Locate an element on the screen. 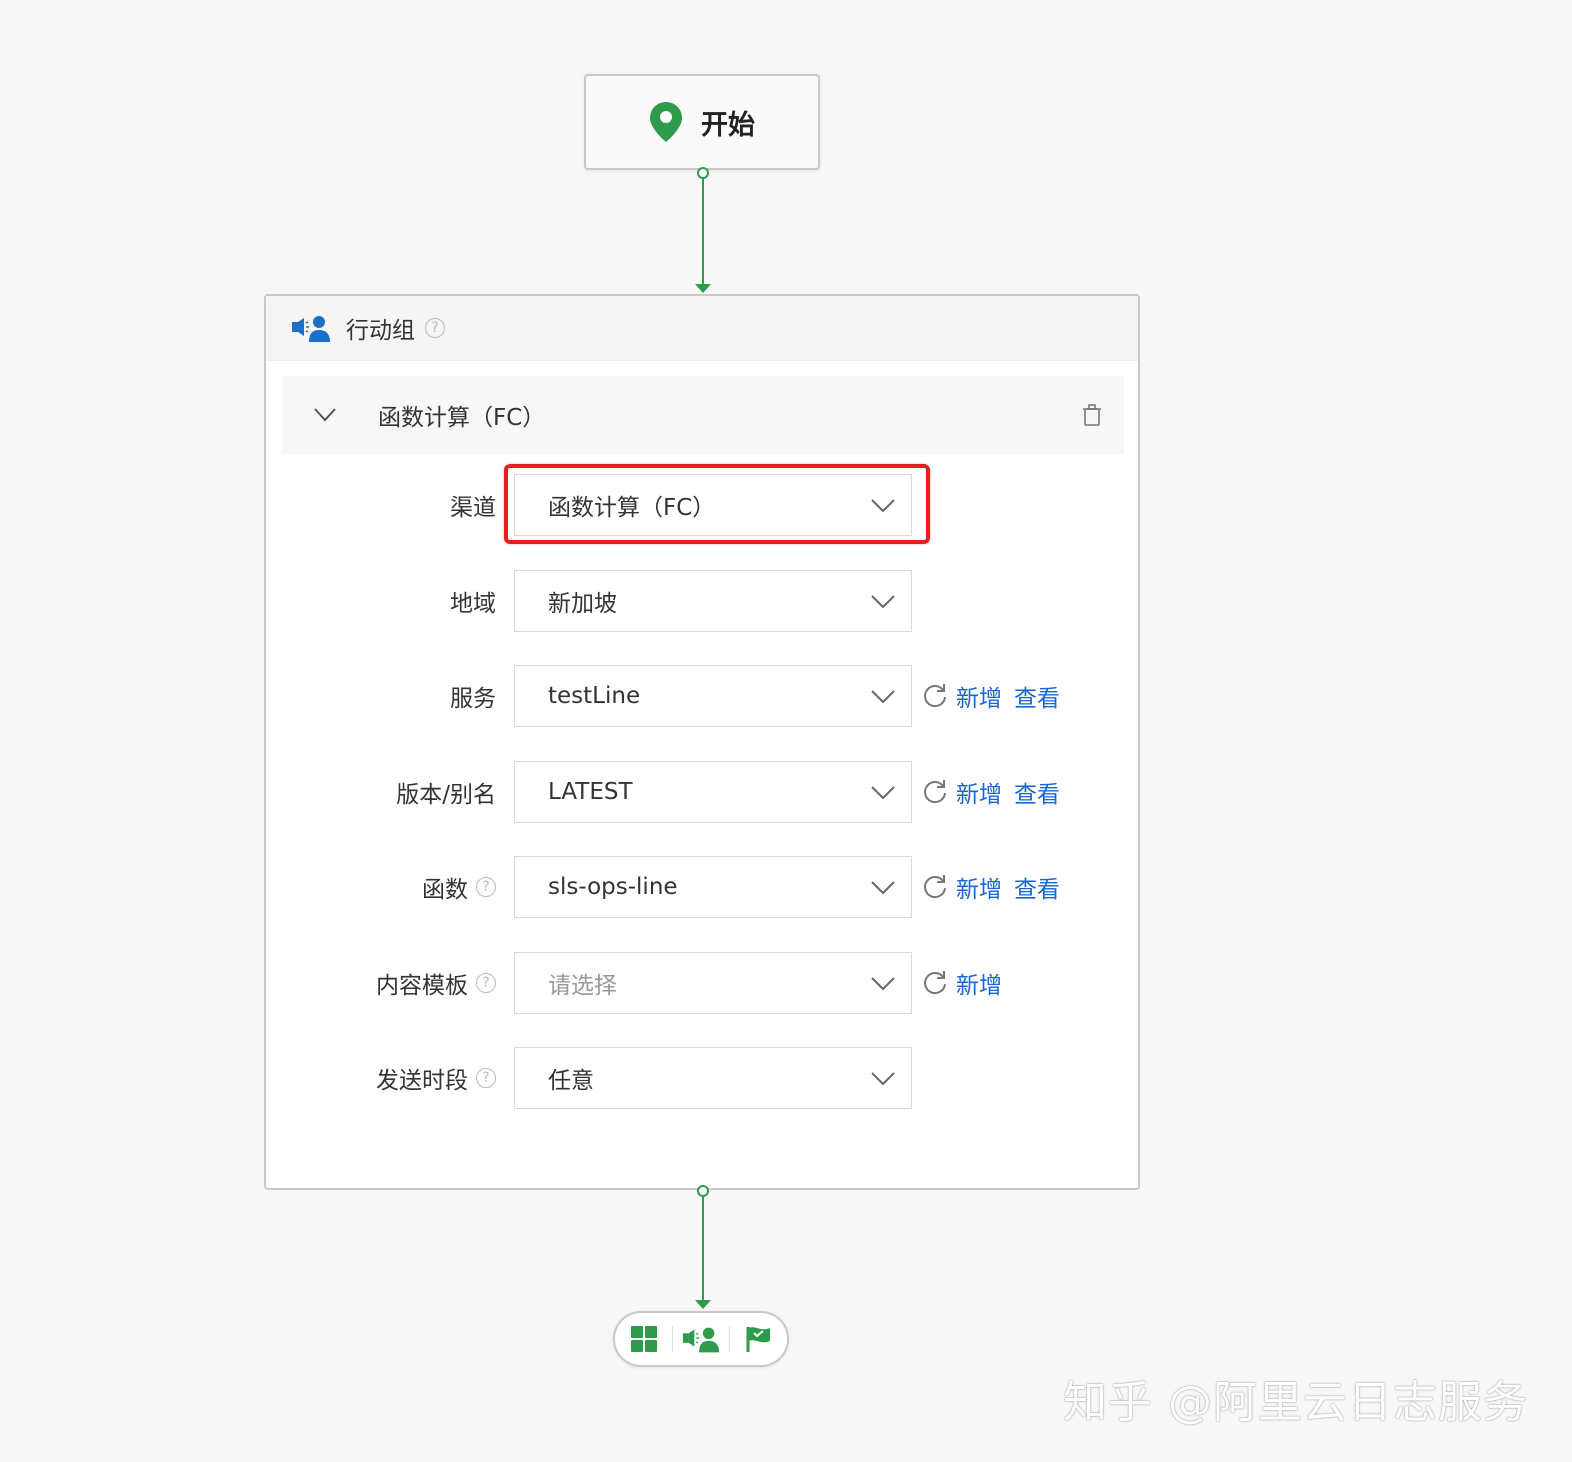  channel-select: 函数计算（FC） is located at coordinates (713, 505).